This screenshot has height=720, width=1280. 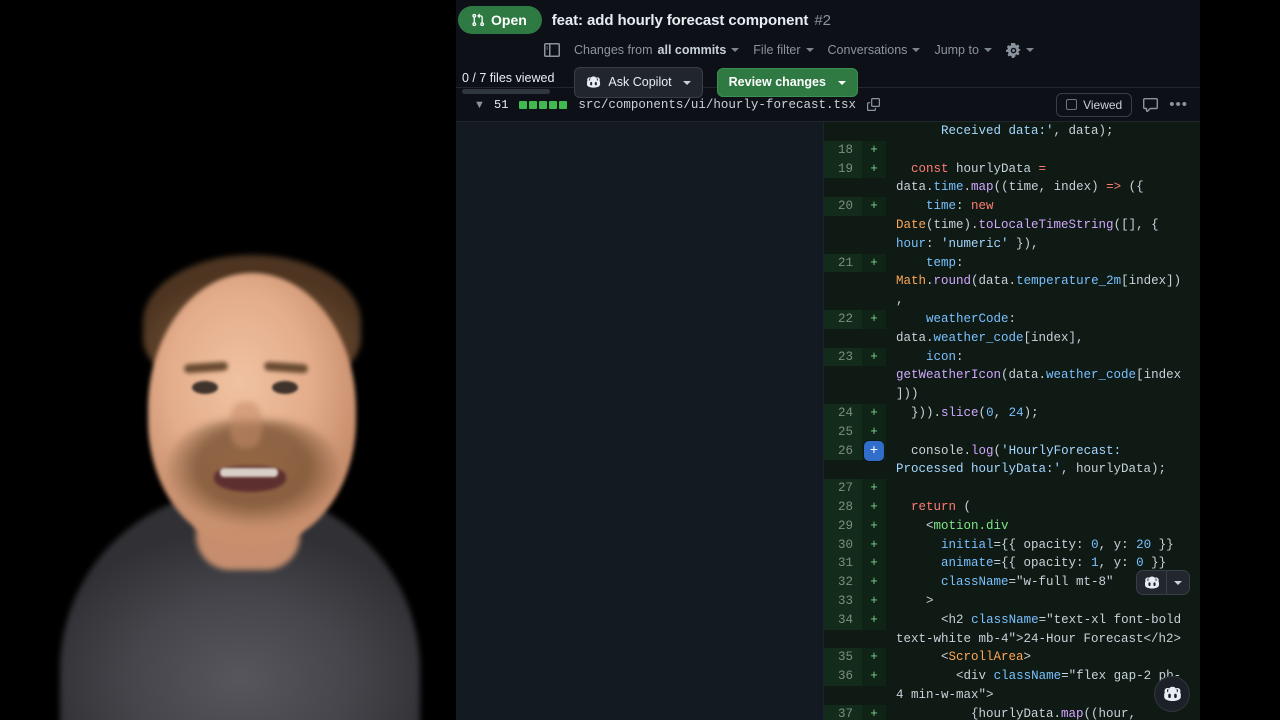 What do you see at coordinates (509, 20) in the screenshot?
I see `pr-state-label: Open` at bounding box center [509, 20].